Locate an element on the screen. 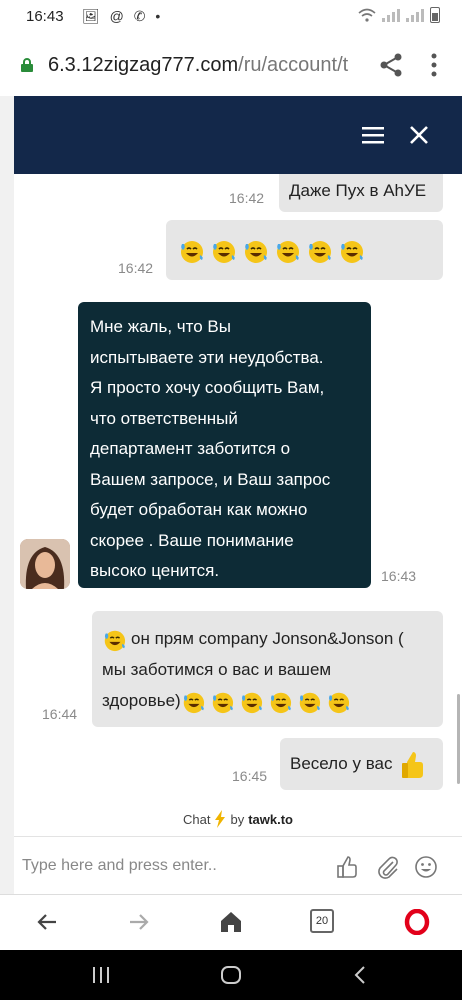 The image size is (462, 1000). status-bar: 16:43 🖼 @ ✆ • is located at coordinates (231, 17).